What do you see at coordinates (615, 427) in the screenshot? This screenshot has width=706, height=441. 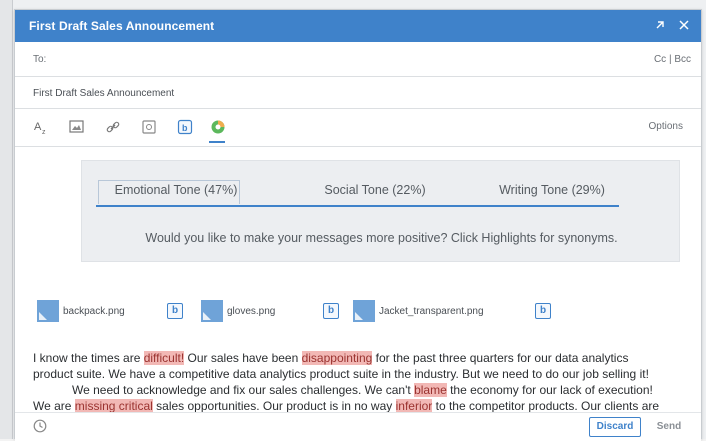 I see `discard-button: Discard` at bounding box center [615, 427].